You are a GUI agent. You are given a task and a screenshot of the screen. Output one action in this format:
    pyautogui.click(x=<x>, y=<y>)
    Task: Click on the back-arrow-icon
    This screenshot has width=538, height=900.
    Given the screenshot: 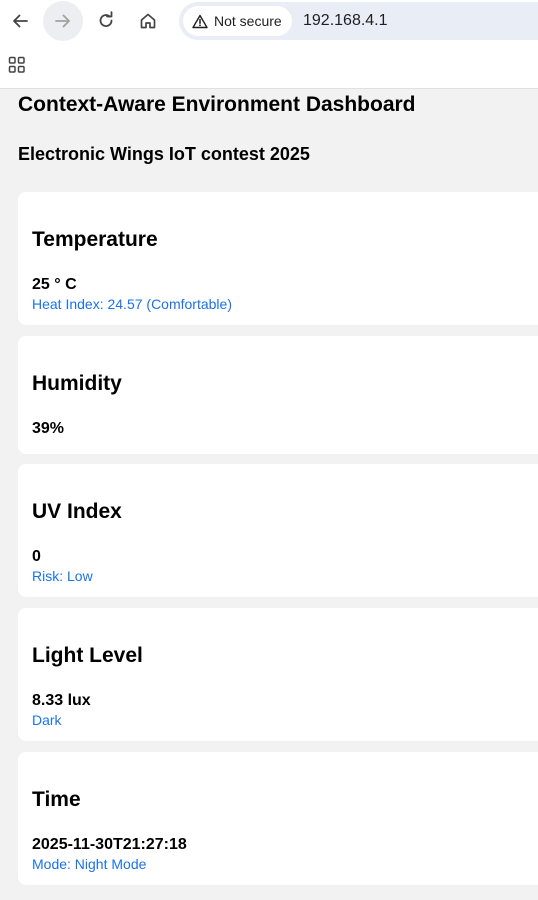 What is the action you would take?
    pyautogui.click(x=20, y=21)
    